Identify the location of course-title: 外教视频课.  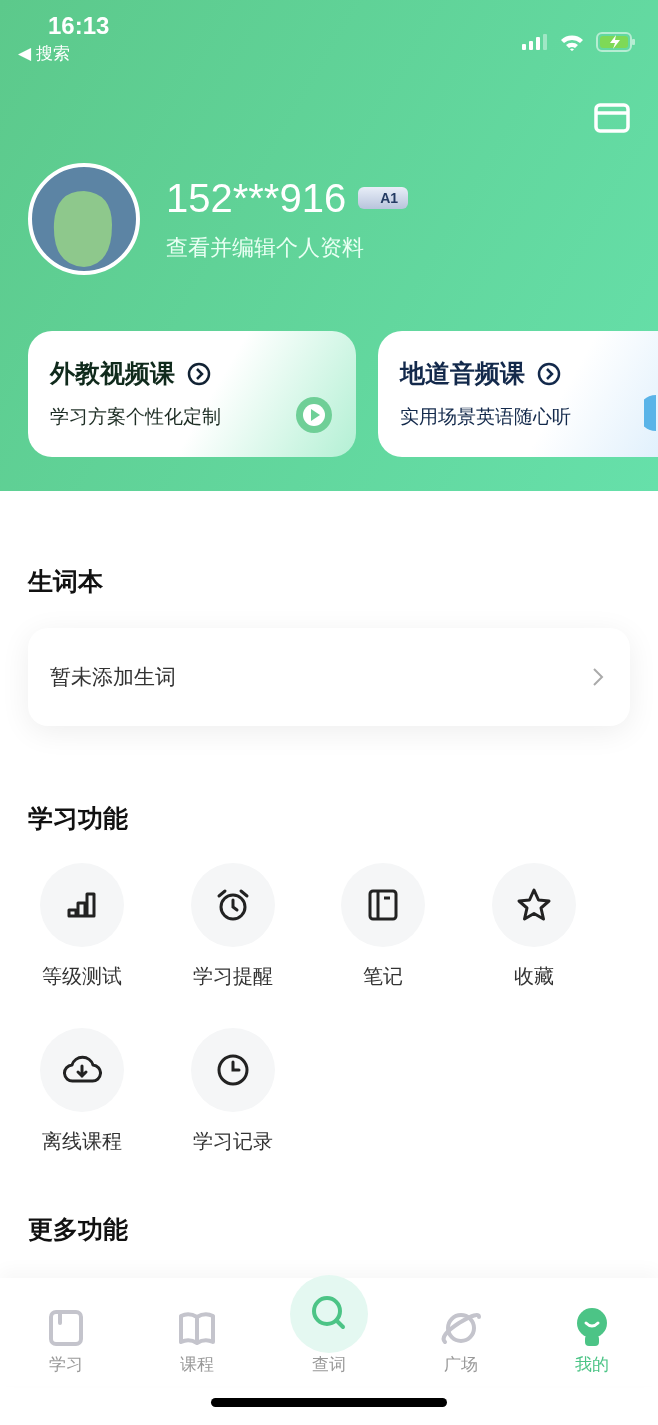
(112, 374).